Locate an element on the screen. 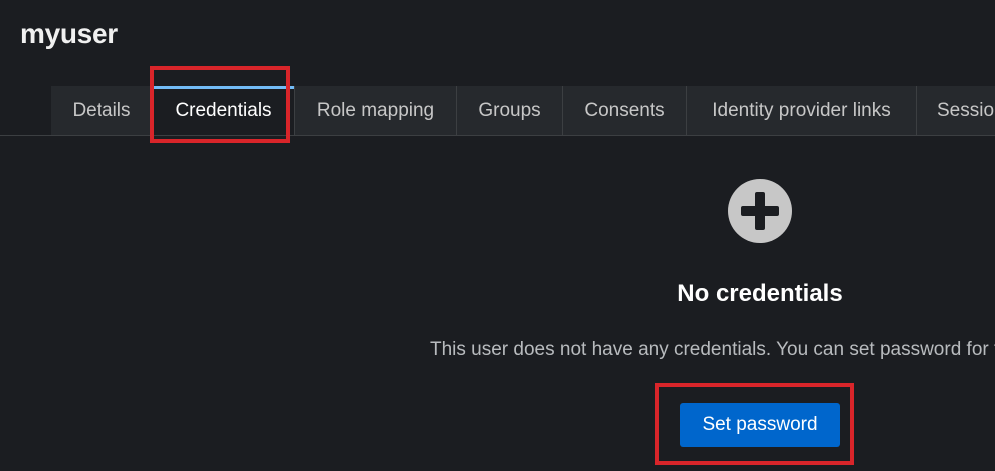 The width and height of the screenshot is (995, 471). tab-role-mapping-label: Role mapping is located at coordinates (375, 110).